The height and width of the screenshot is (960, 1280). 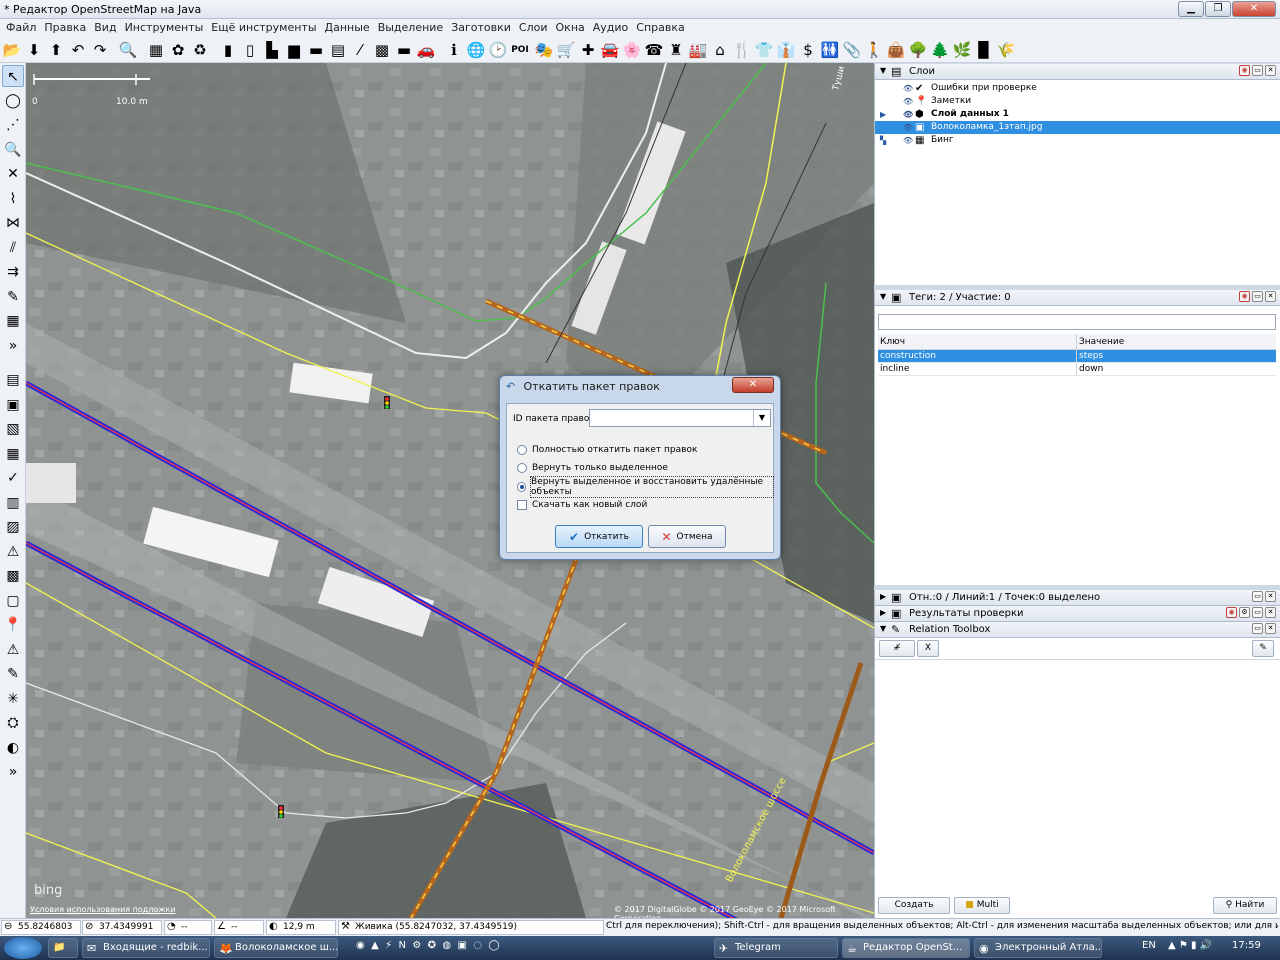 I want to click on tree-icon: 🌳, so click(x=918, y=50).